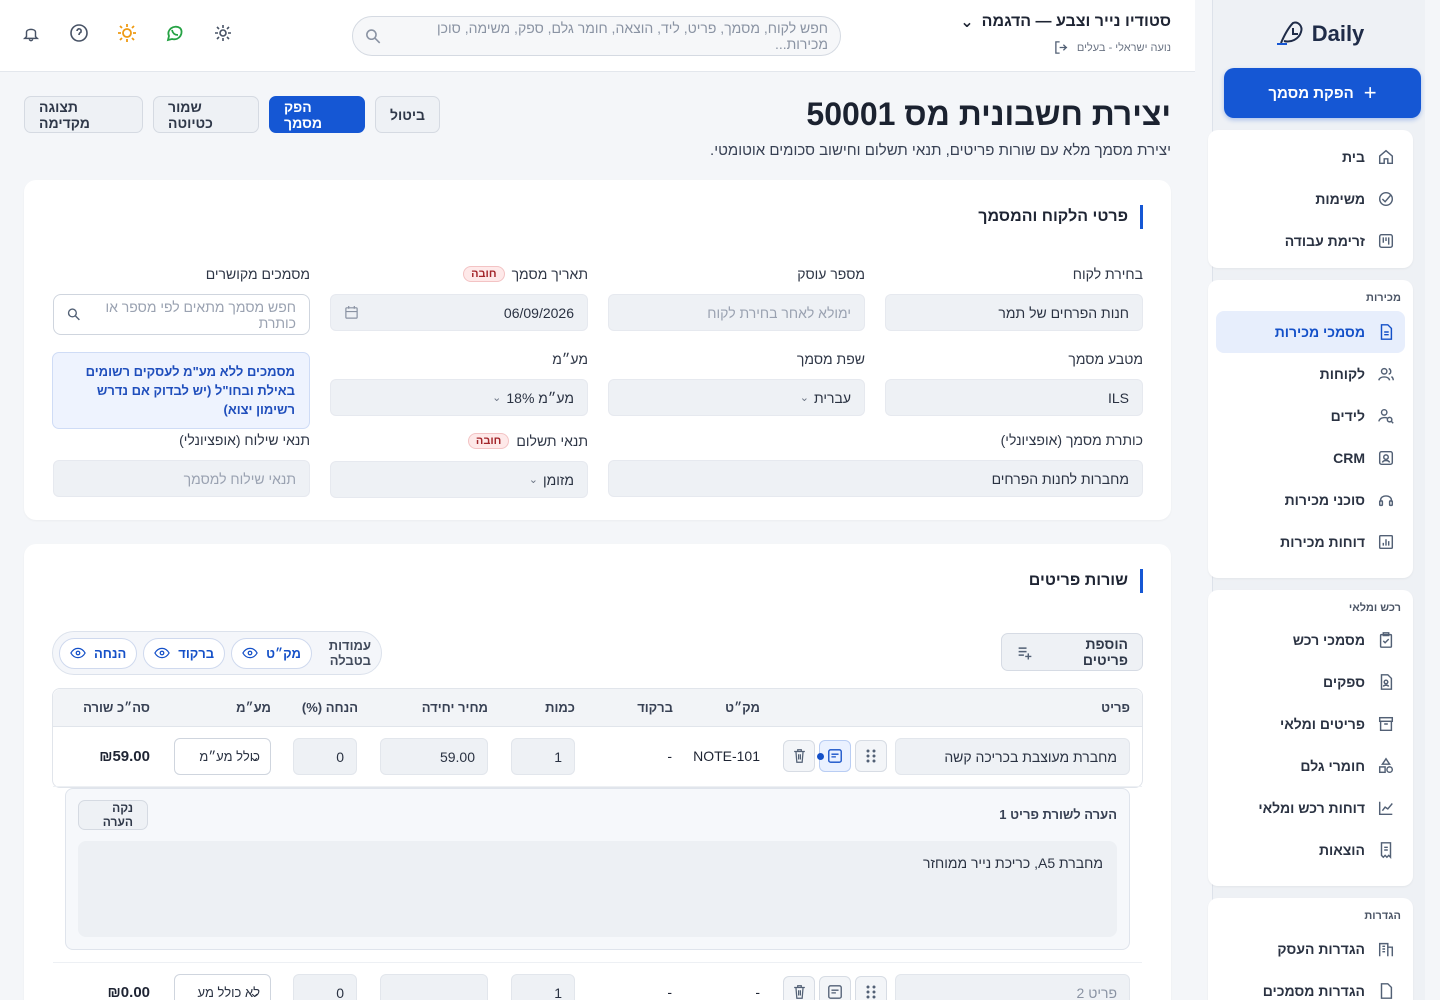  I want to click on chip-label: ברקוד, so click(196, 653).